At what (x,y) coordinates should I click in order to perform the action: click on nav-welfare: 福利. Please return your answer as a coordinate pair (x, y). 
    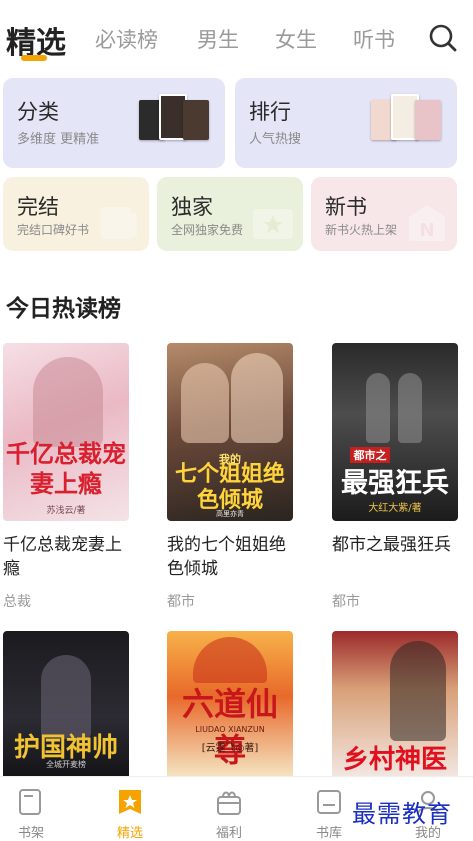
    Looking at the image, I should click on (229, 809).